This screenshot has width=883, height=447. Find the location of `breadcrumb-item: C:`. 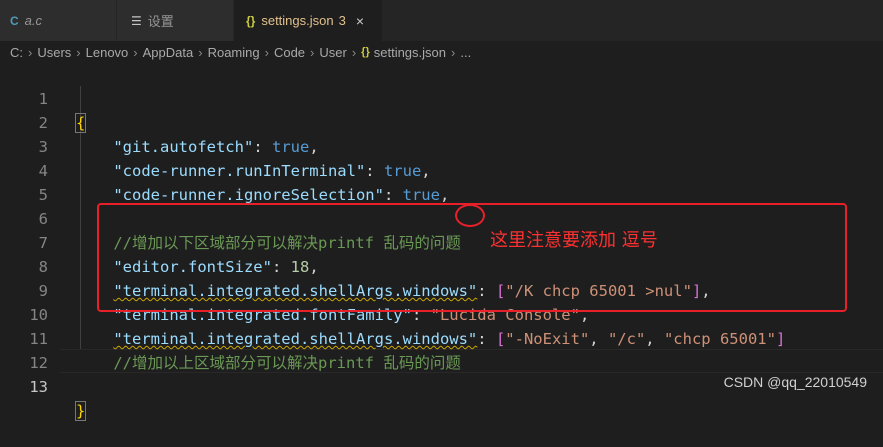

breadcrumb-item: C: is located at coordinates (16, 52).